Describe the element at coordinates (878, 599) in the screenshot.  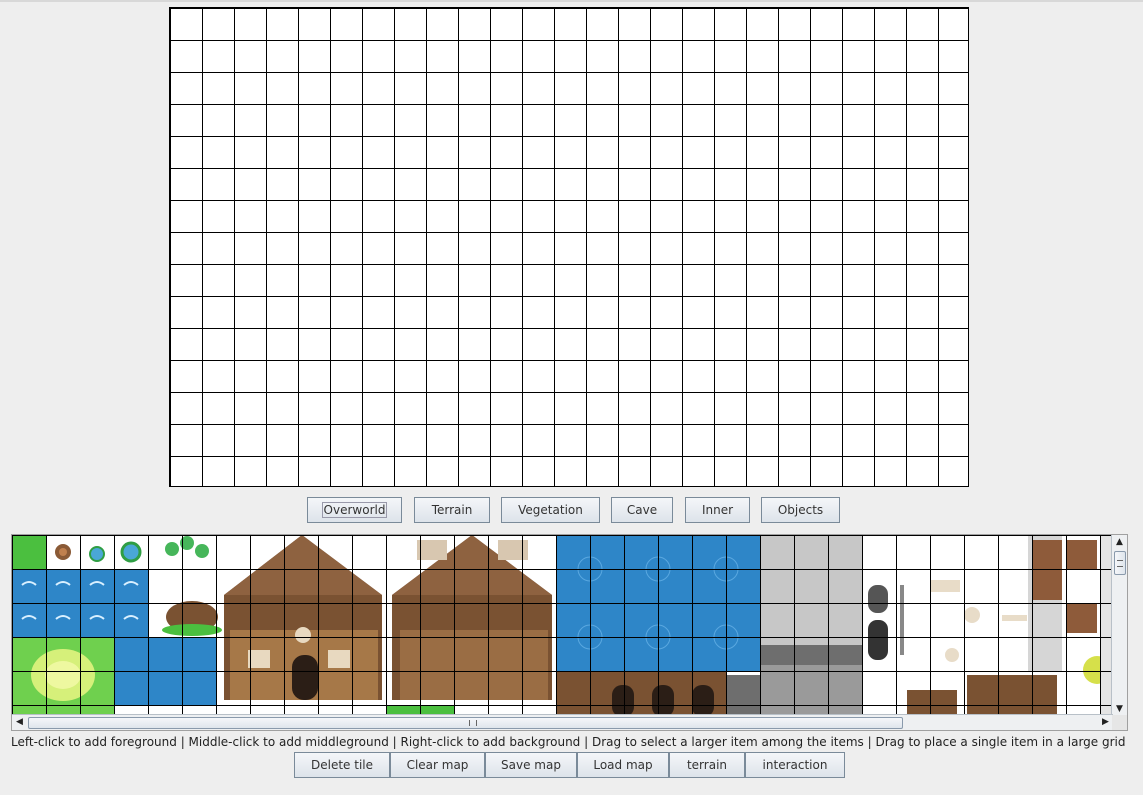
I see `tile-dungeon-door` at that location.